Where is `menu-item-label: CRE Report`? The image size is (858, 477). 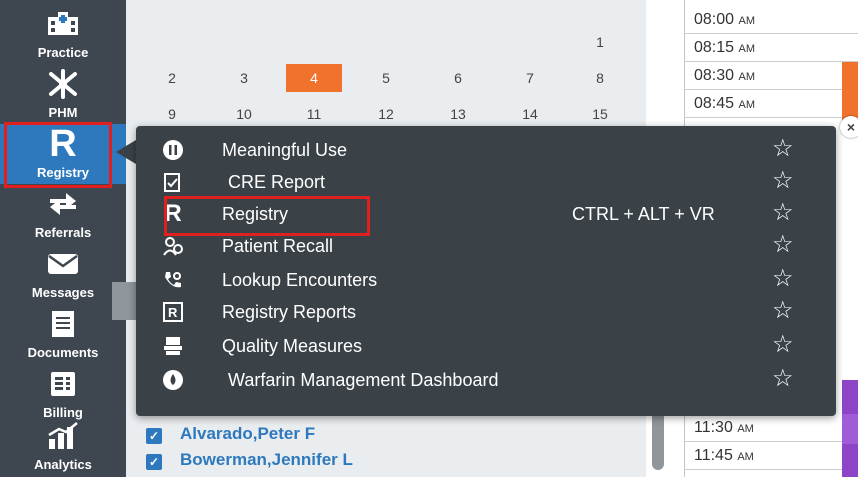
menu-item-label: CRE Report is located at coordinates (277, 182).